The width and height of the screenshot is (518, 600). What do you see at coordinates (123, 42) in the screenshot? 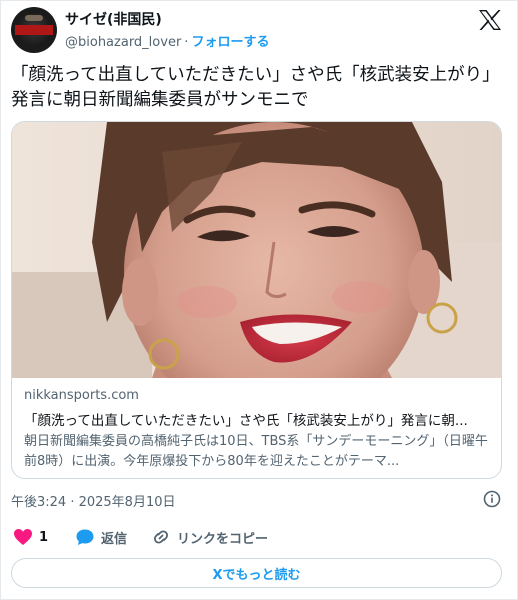
I see `author-handle: @biohazard_lover` at bounding box center [123, 42].